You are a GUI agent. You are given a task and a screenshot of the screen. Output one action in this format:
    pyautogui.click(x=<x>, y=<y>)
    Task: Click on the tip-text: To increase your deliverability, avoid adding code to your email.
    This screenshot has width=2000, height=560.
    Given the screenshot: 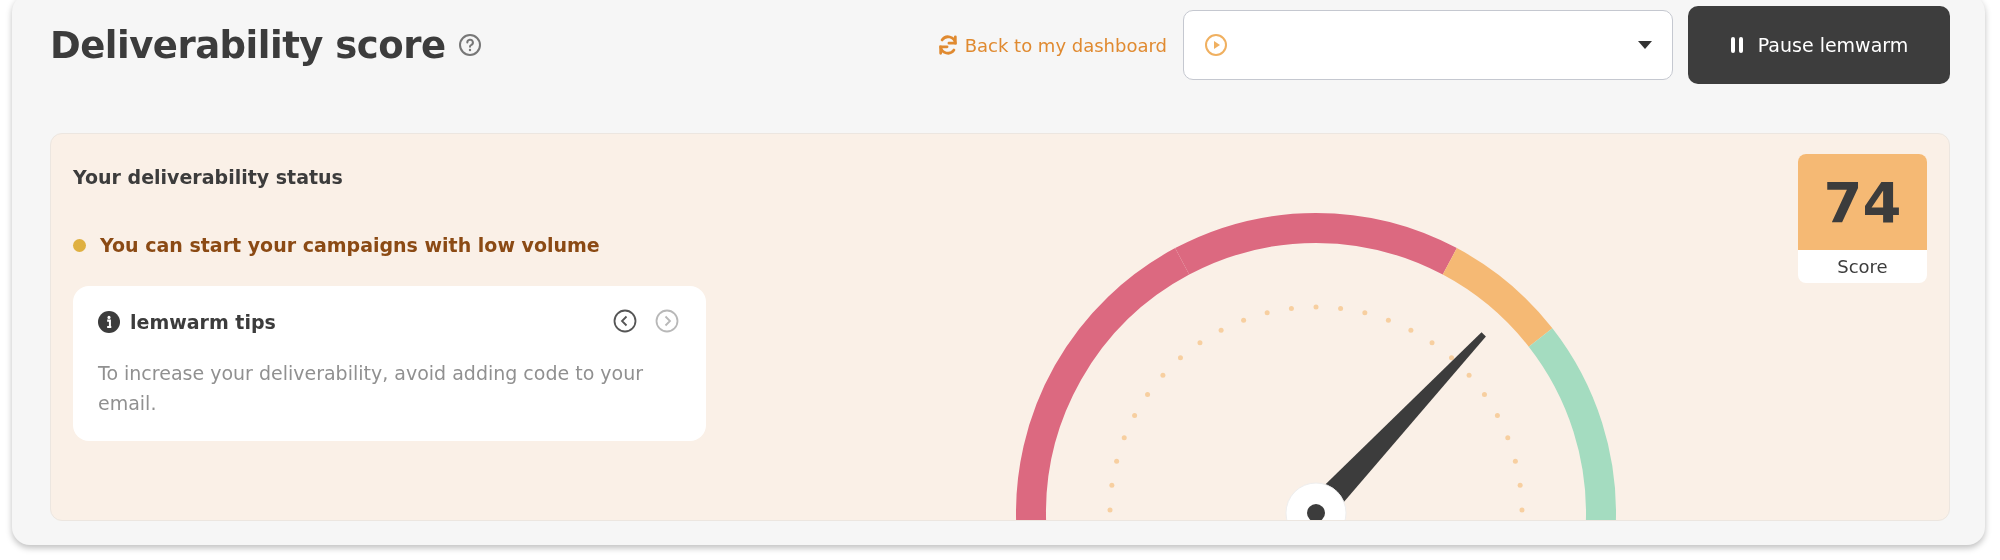 What is the action you would take?
    pyautogui.click(x=371, y=389)
    